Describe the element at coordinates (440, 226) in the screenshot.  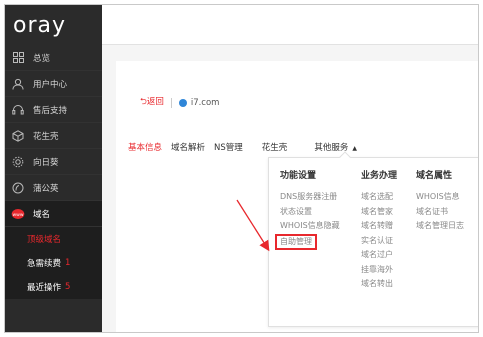
I see `menu-item-domain-log: 域名管理日志` at that location.